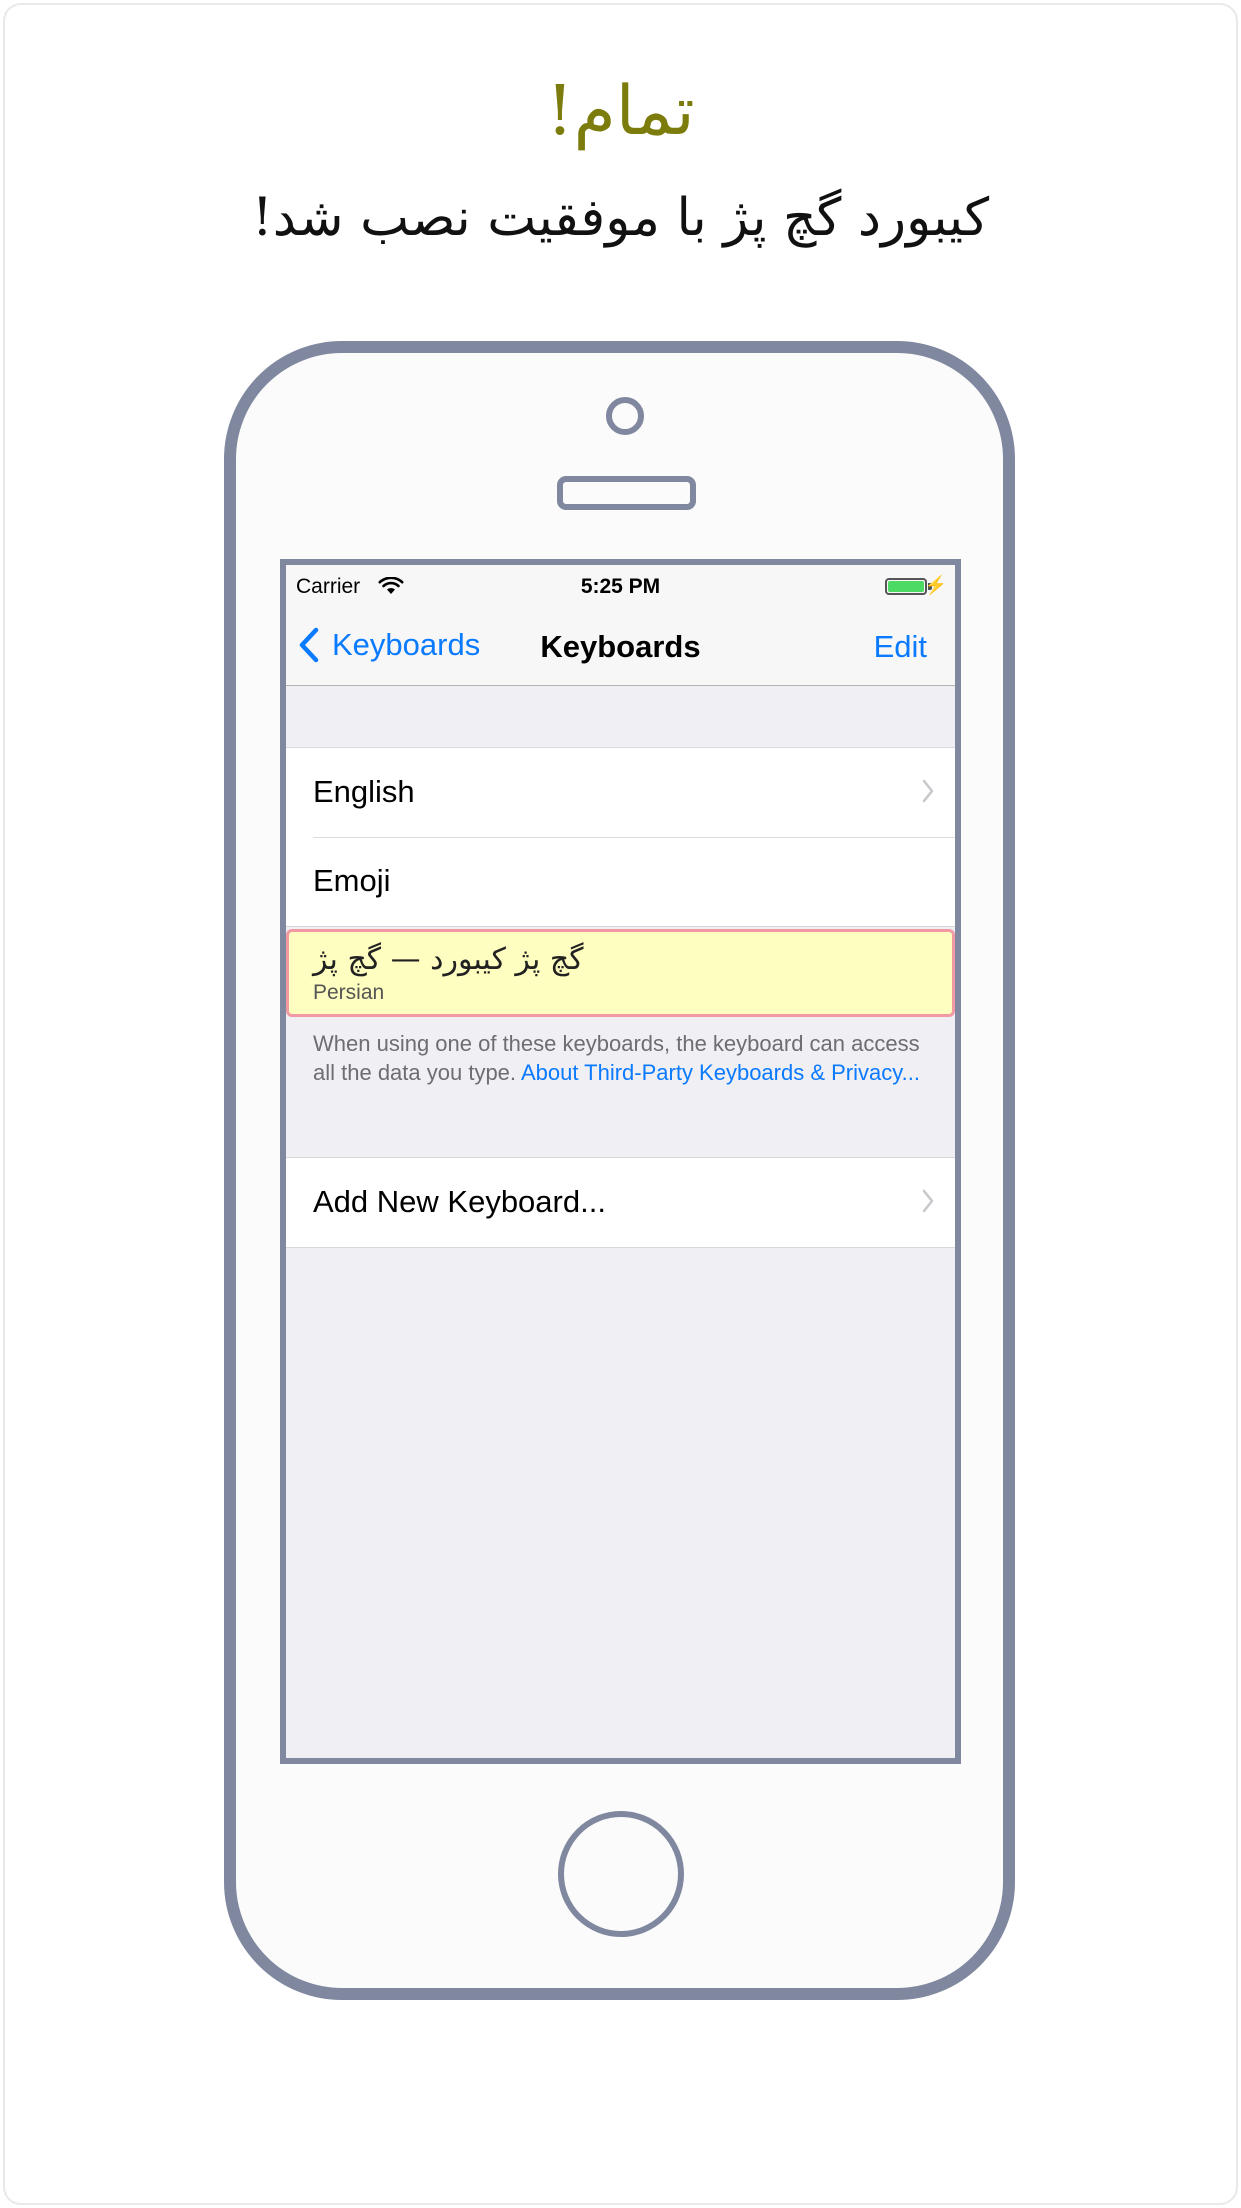  What do you see at coordinates (364, 791) in the screenshot?
I see `list-item-label: English` at bounding box center [364, 791].